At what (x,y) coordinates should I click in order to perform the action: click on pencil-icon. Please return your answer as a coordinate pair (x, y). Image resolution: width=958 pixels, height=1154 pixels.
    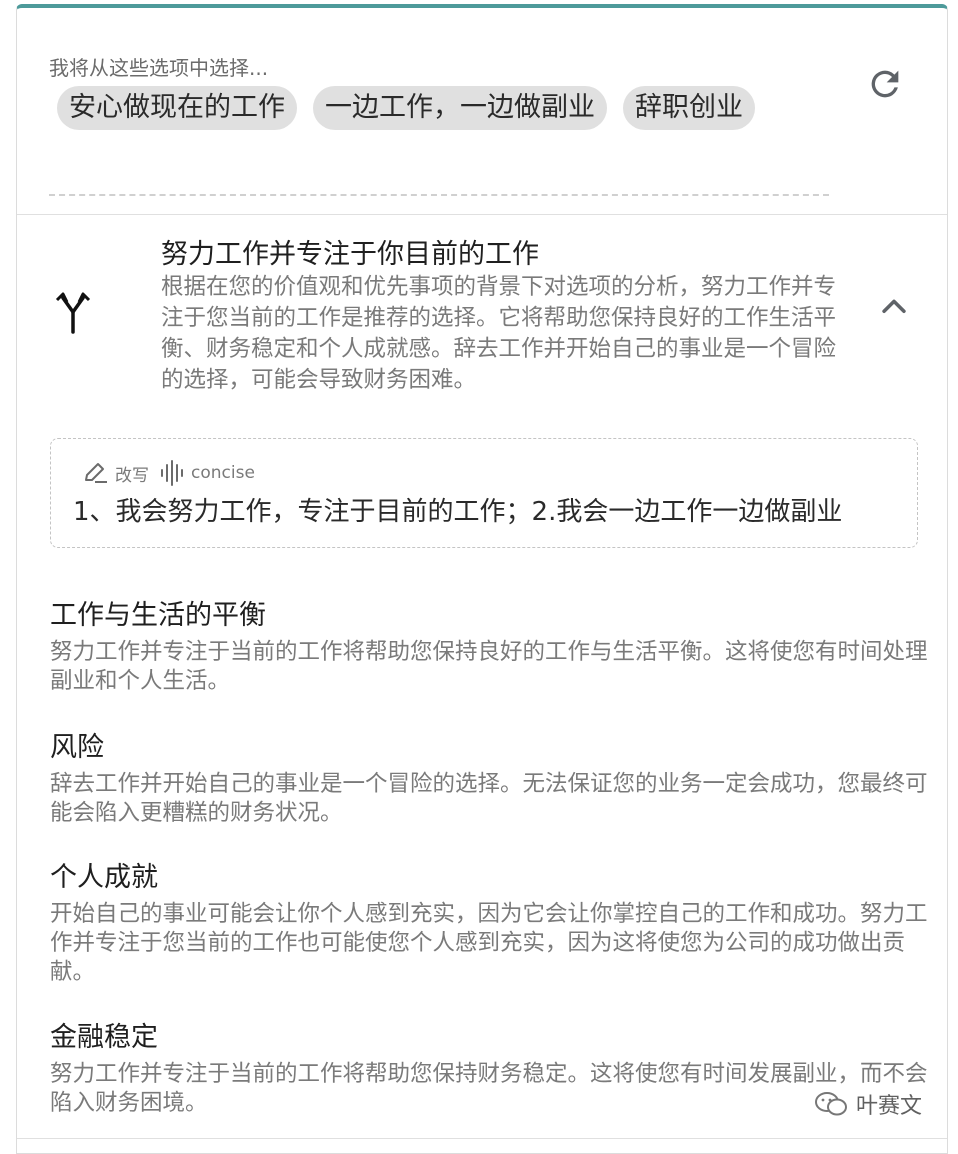
    Looking at the image, I should click on (96, 473).